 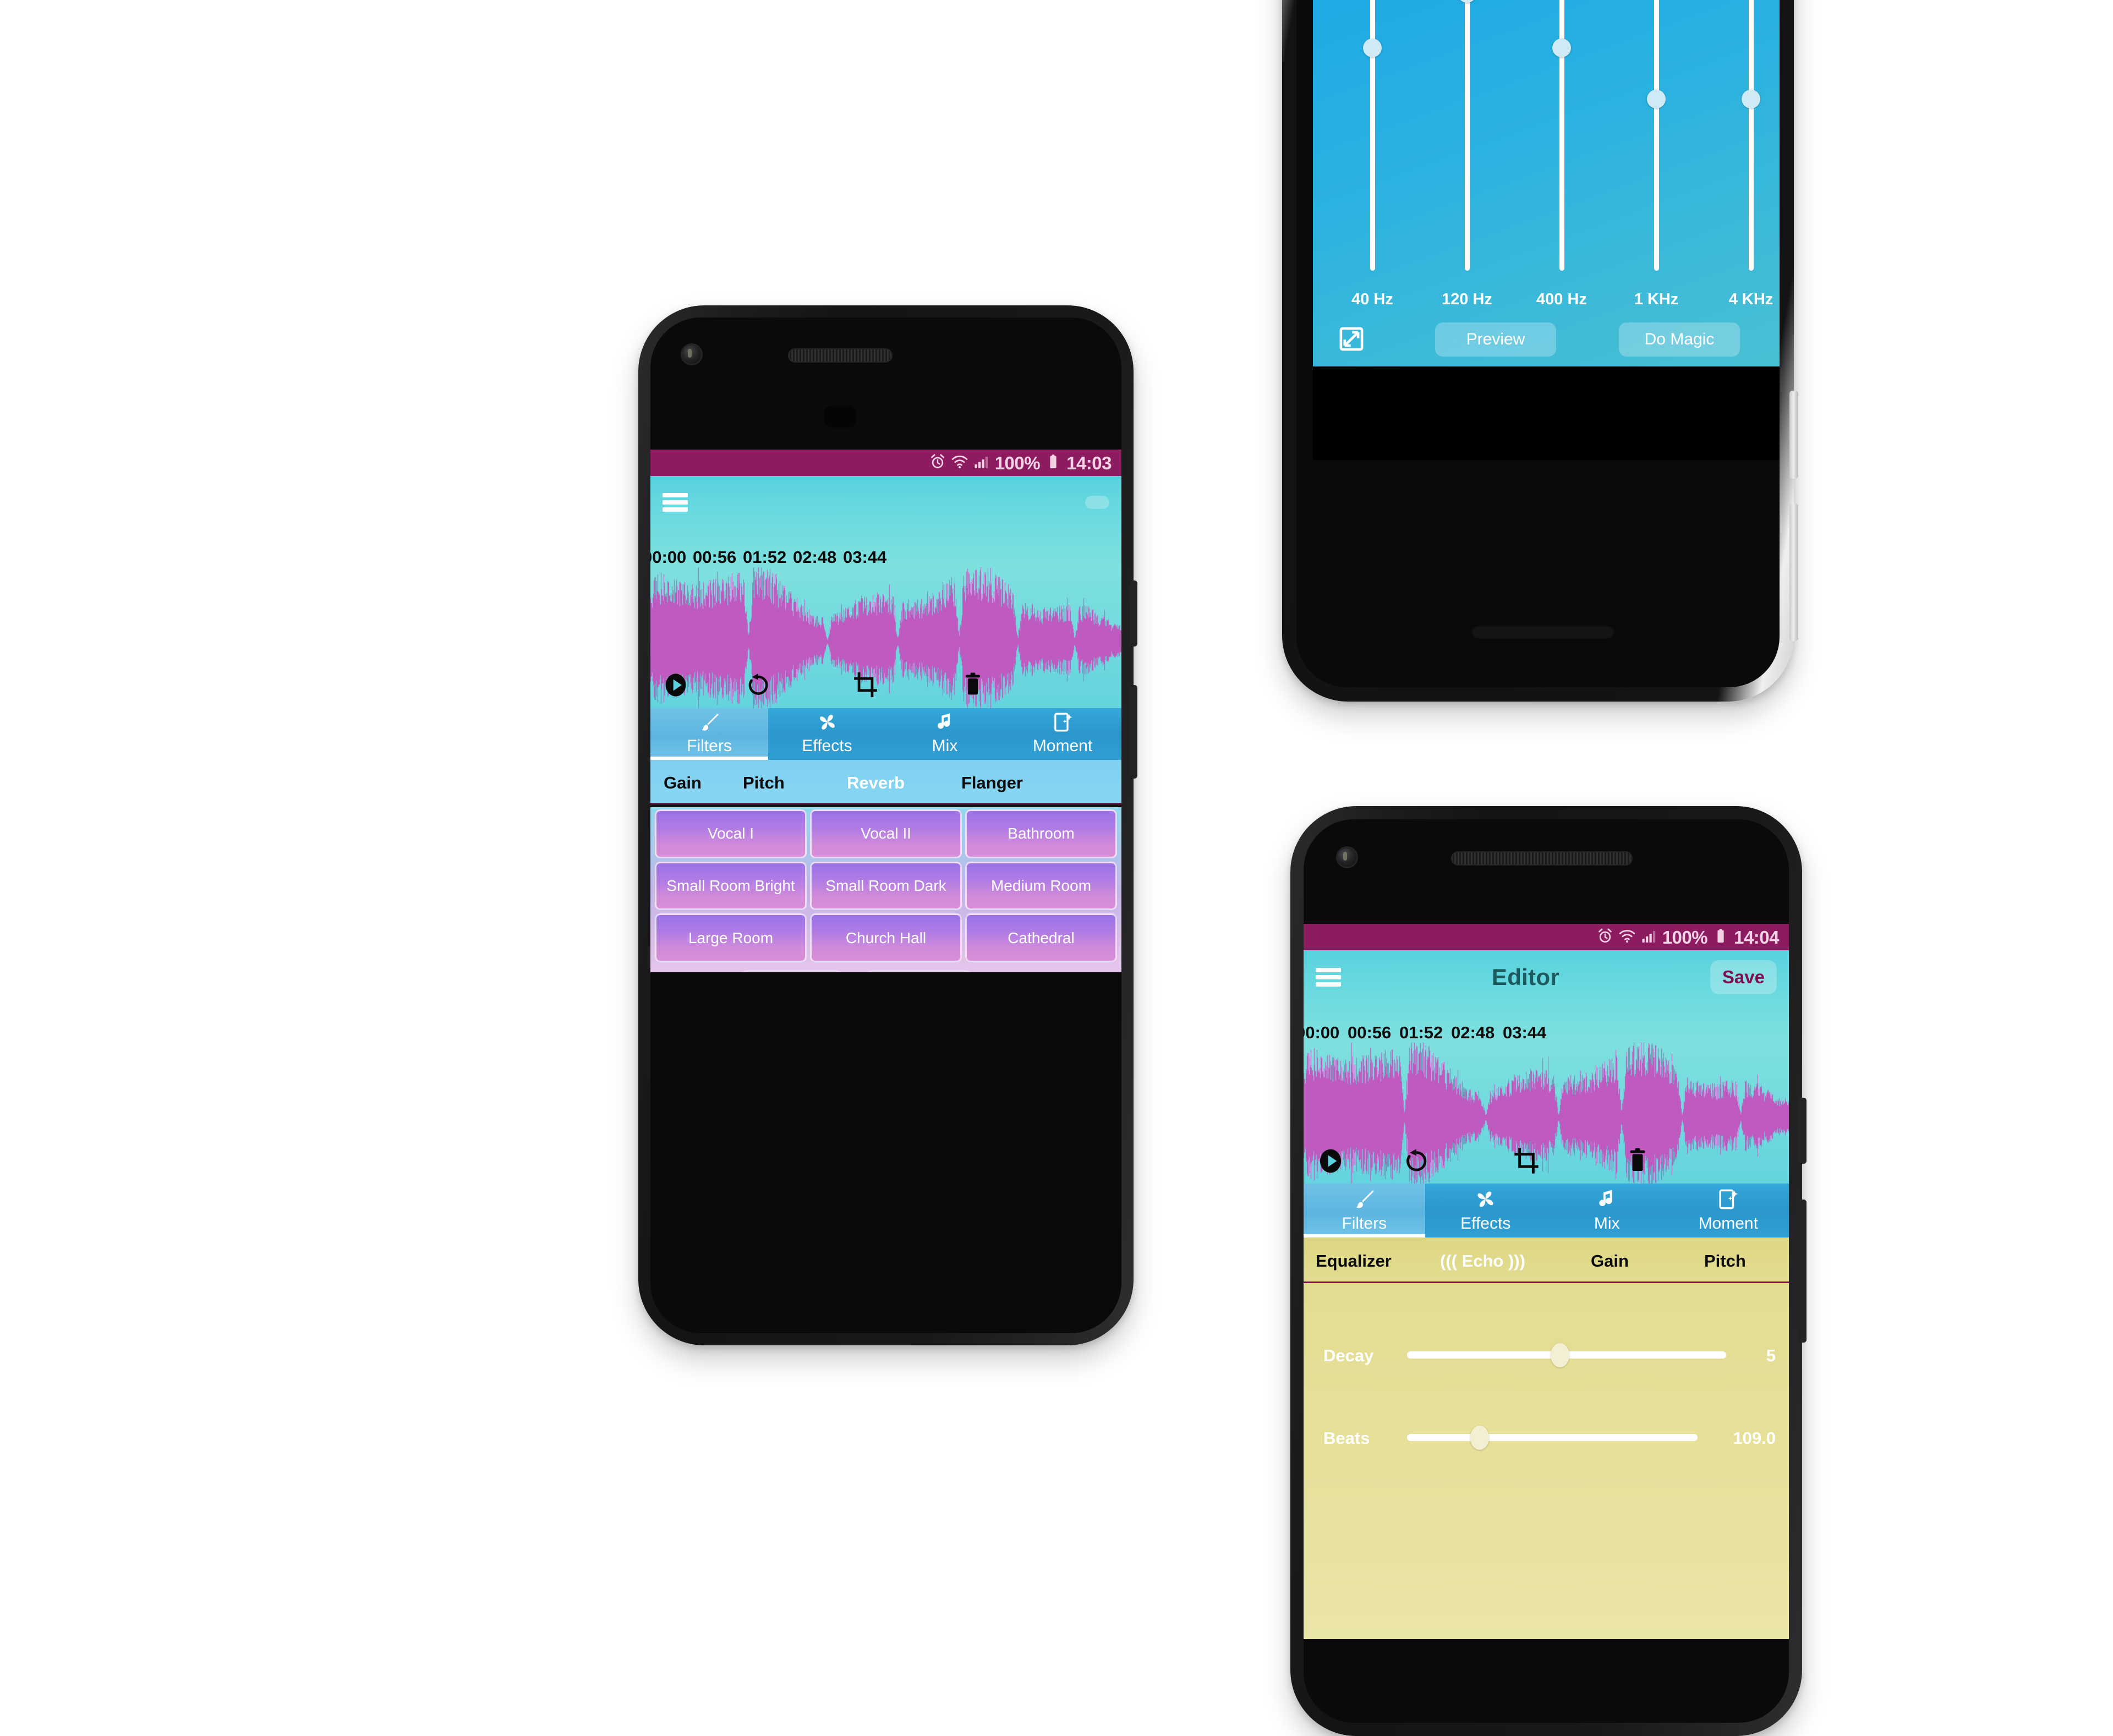 I want to click on trash-icon, so click(x=973, y=686).